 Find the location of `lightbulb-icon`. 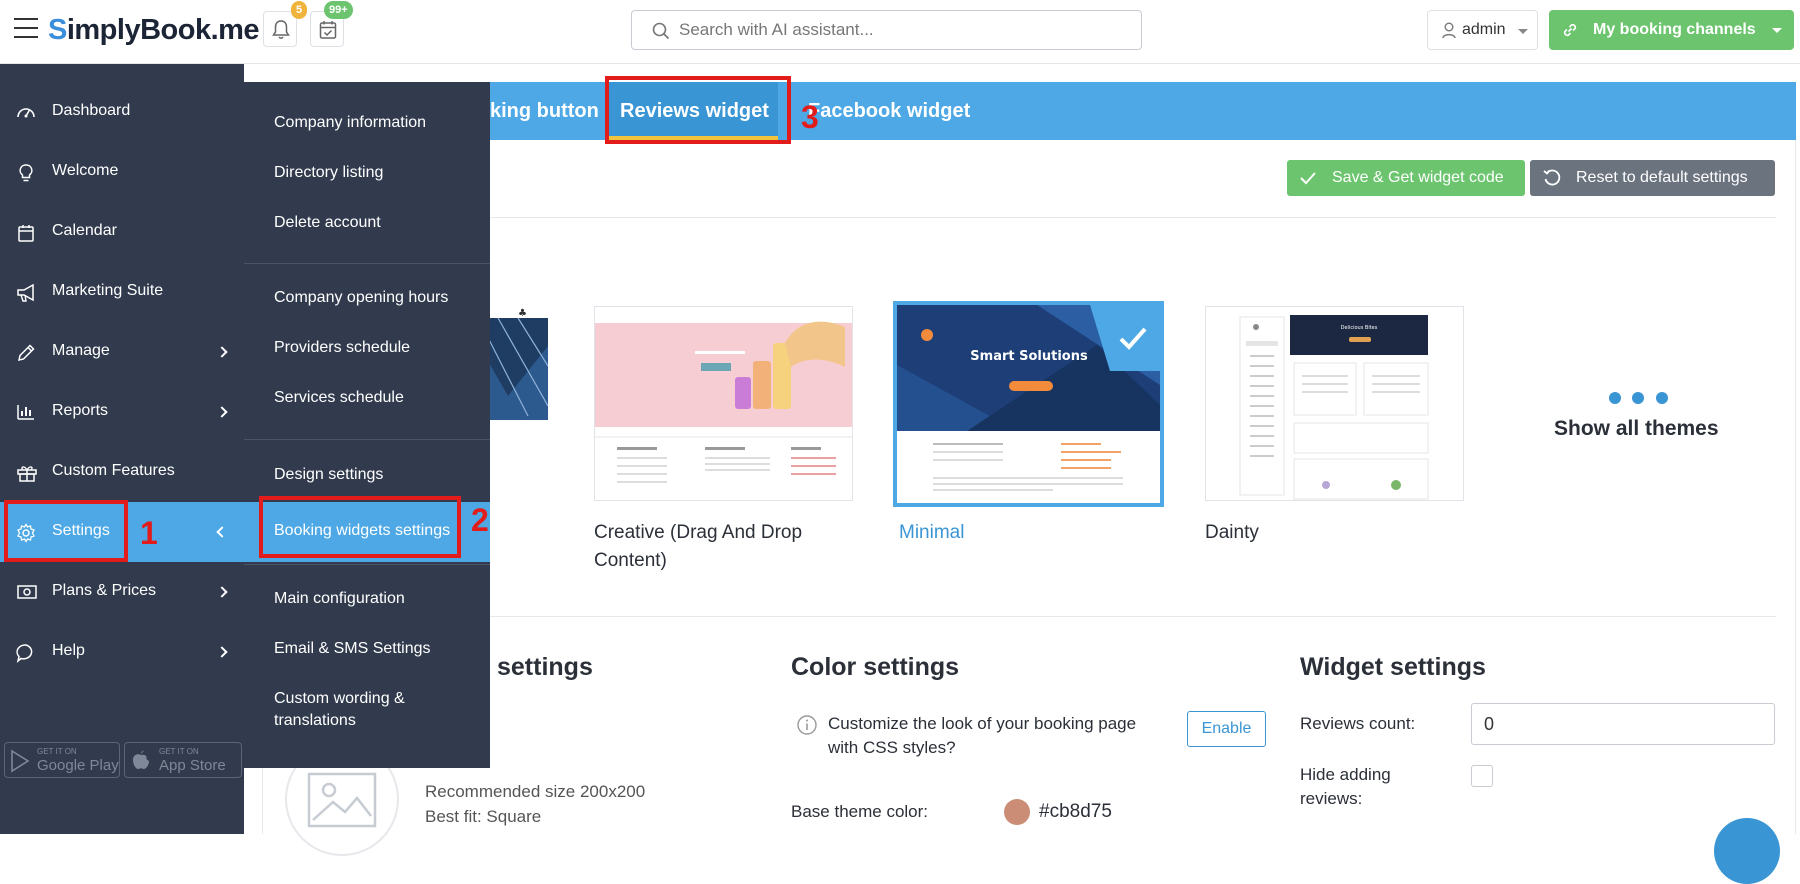

lightbulb-icon is located at coordinates (26, 173).